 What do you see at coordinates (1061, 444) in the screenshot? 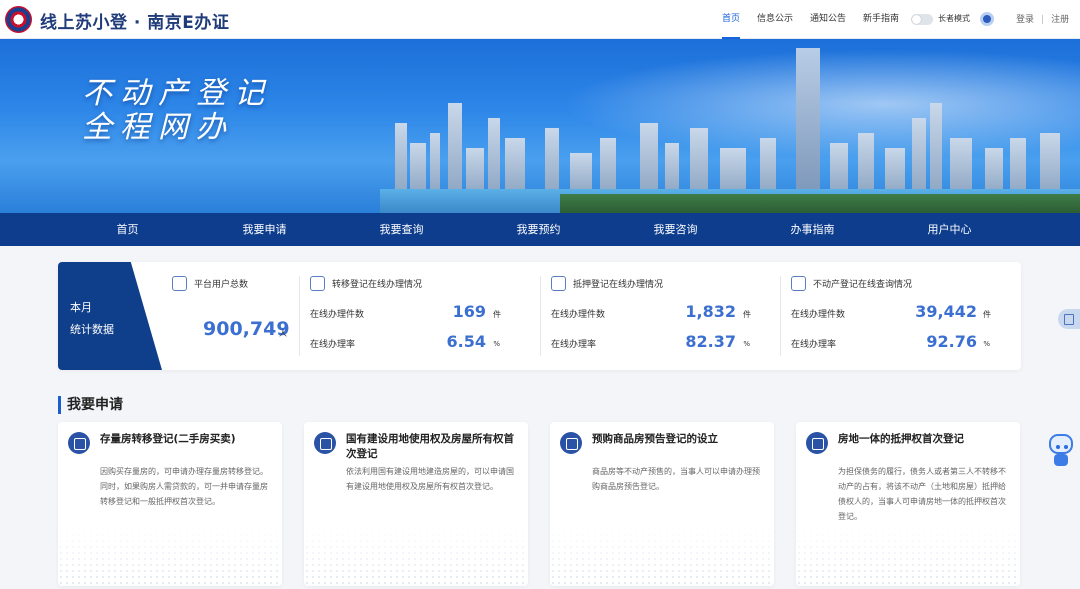
I see `robot-head` at bounding box center [1061, 444].